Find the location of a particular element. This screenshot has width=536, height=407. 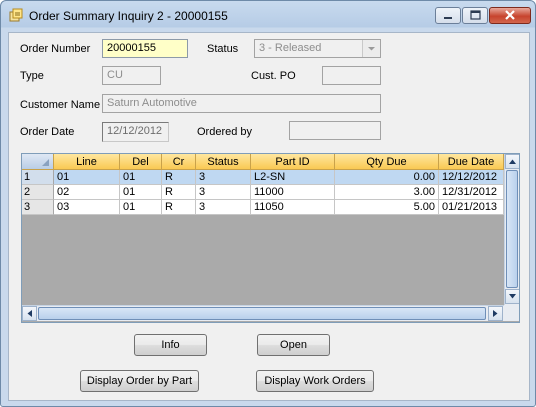

ordered-by-field is located at coordinates (335, 130).